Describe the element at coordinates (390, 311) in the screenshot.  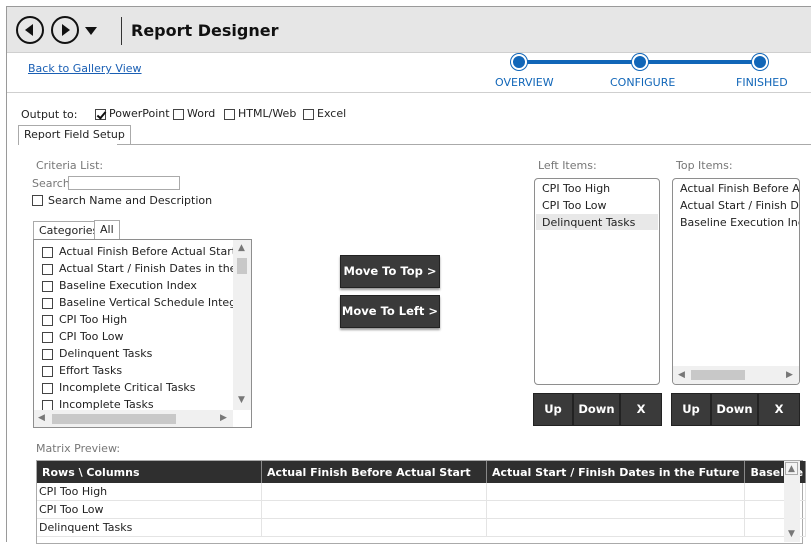
I see `move-to-left-button: Move To Left >` at that location.